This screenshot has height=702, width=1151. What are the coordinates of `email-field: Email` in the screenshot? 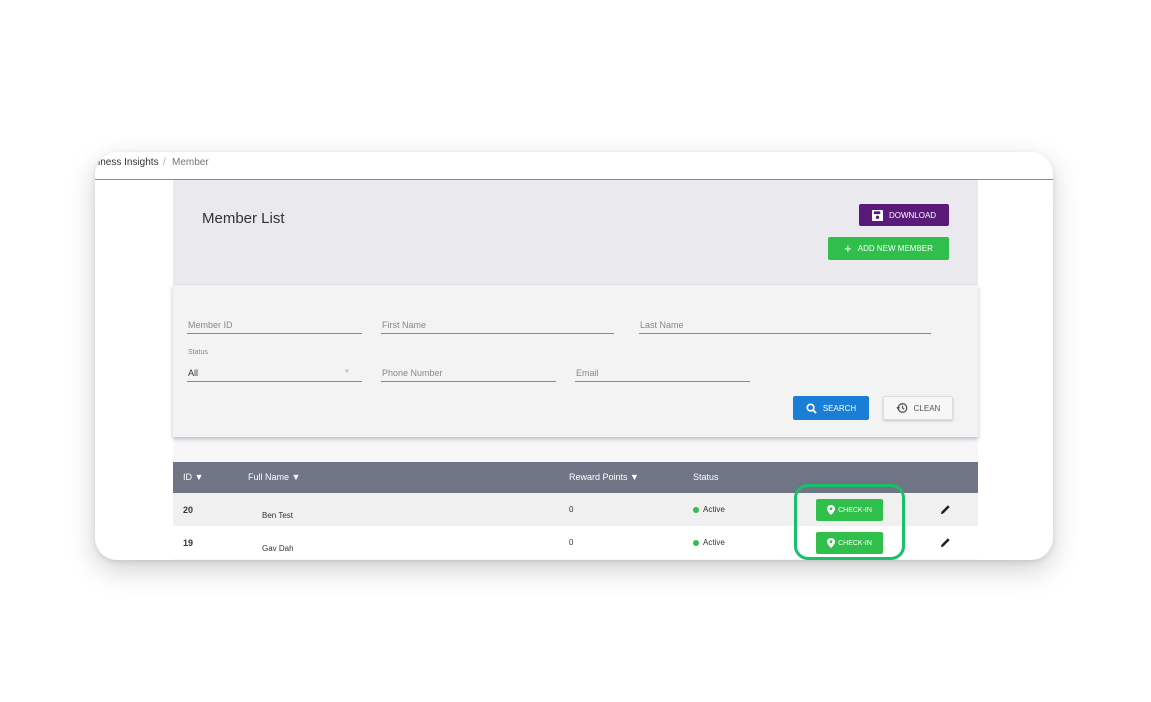 It's located at (662, 372).